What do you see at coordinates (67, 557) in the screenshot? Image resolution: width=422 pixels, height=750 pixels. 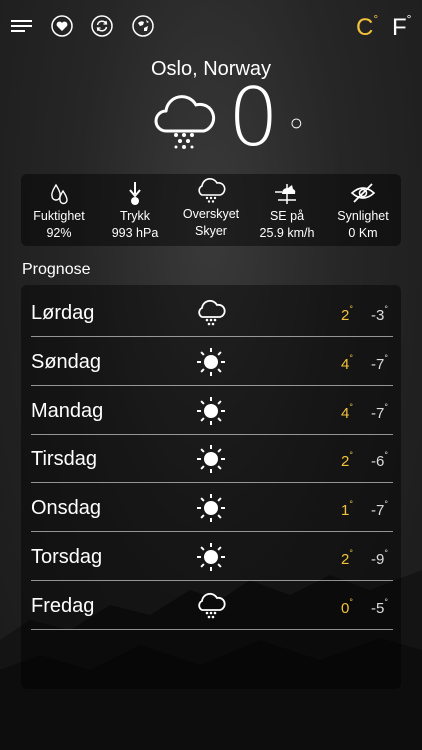 I see `forecast-day: Torsdag` at bounding box center [67, 557].